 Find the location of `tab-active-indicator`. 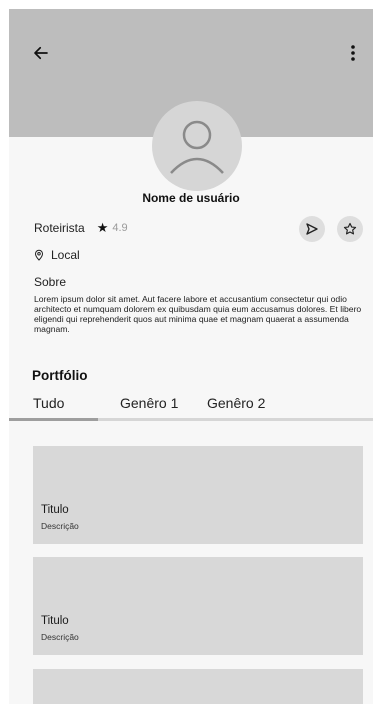

tab-active-indicator is located at coordinates (53, 419).